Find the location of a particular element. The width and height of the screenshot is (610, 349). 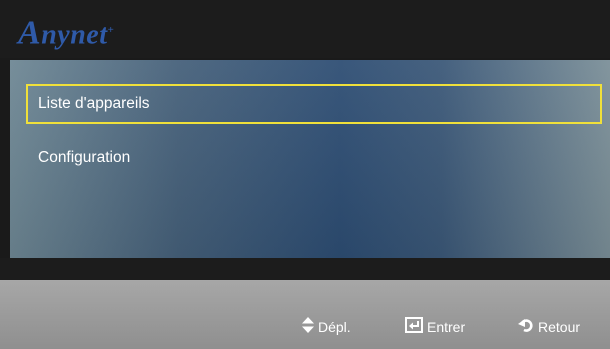

up-down-arrows-icon is located at coordinates (308, 328).